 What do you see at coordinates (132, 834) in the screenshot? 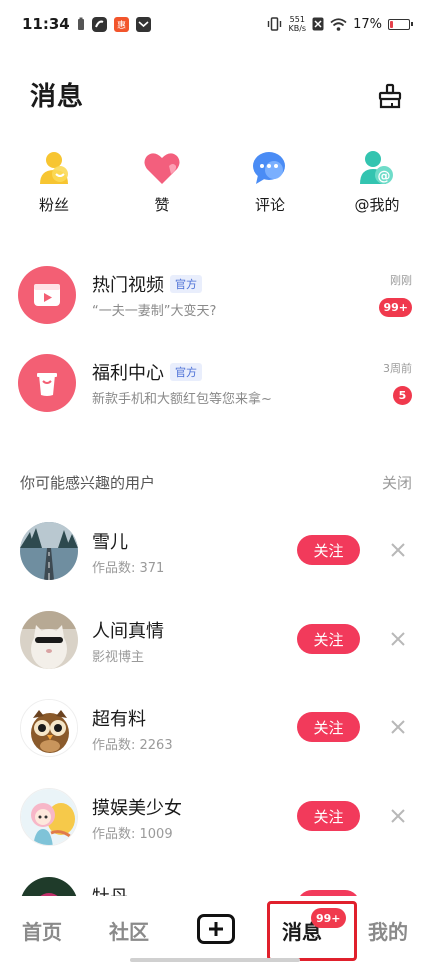
I see `user-subtitle: 作品数: 1009` at bounding box center [132, 834].